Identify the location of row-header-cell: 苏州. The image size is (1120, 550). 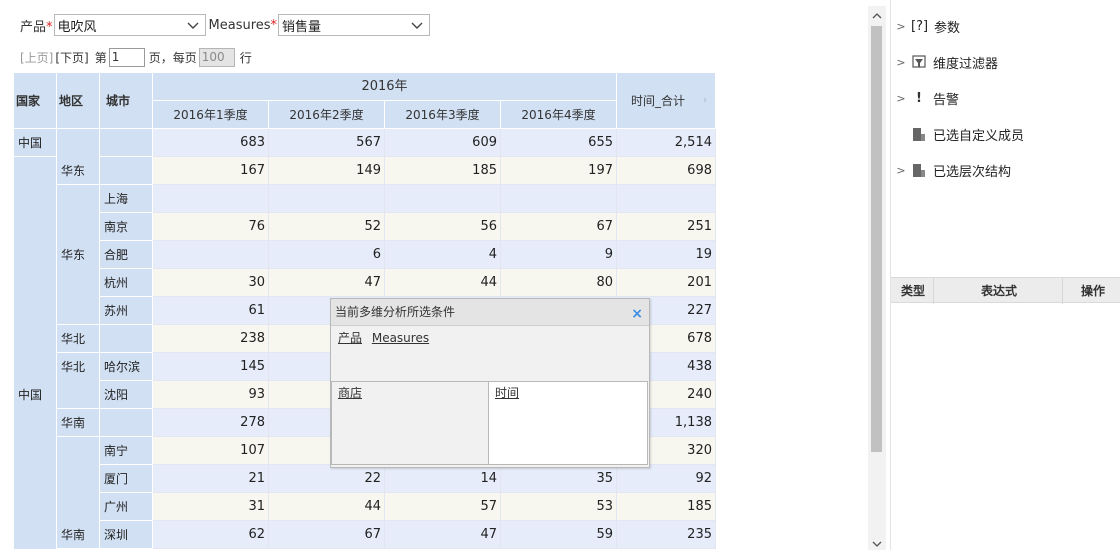
(126, 311).